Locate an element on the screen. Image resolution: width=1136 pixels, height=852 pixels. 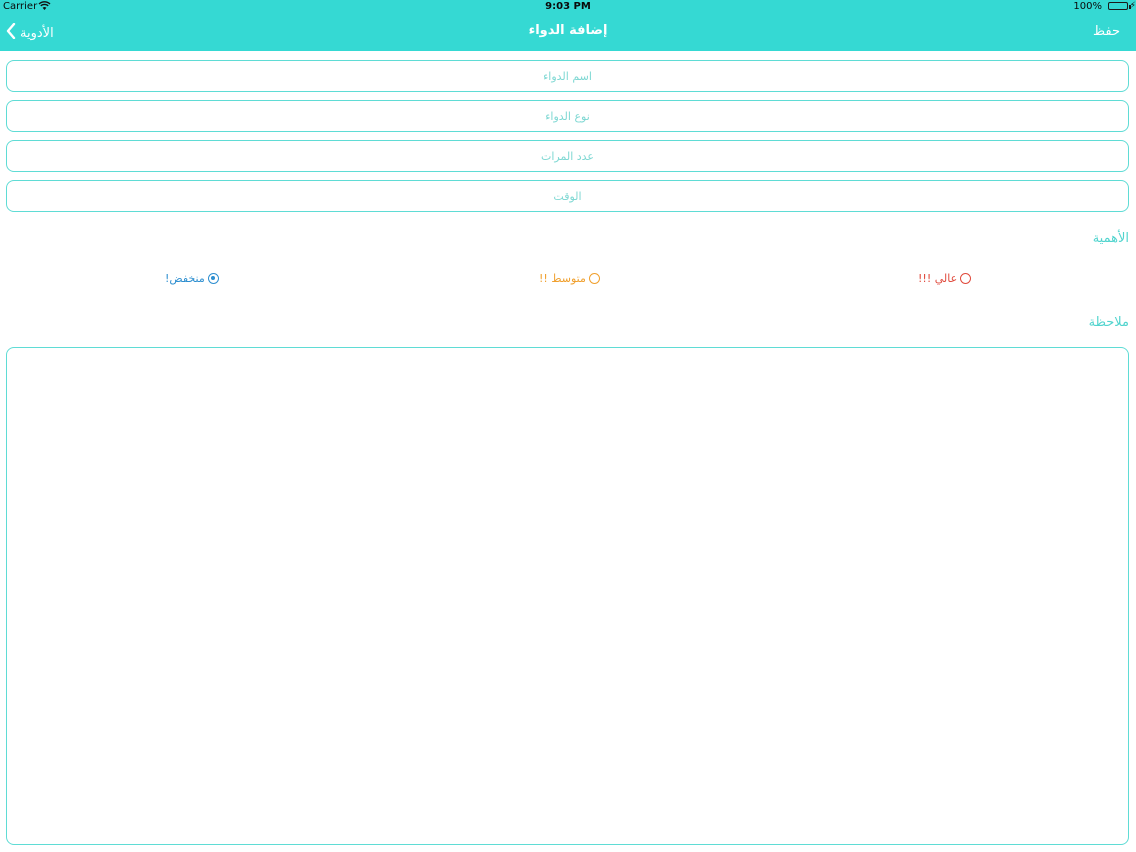
battery-percentage: 100% is located at coordinates (1087, 6).